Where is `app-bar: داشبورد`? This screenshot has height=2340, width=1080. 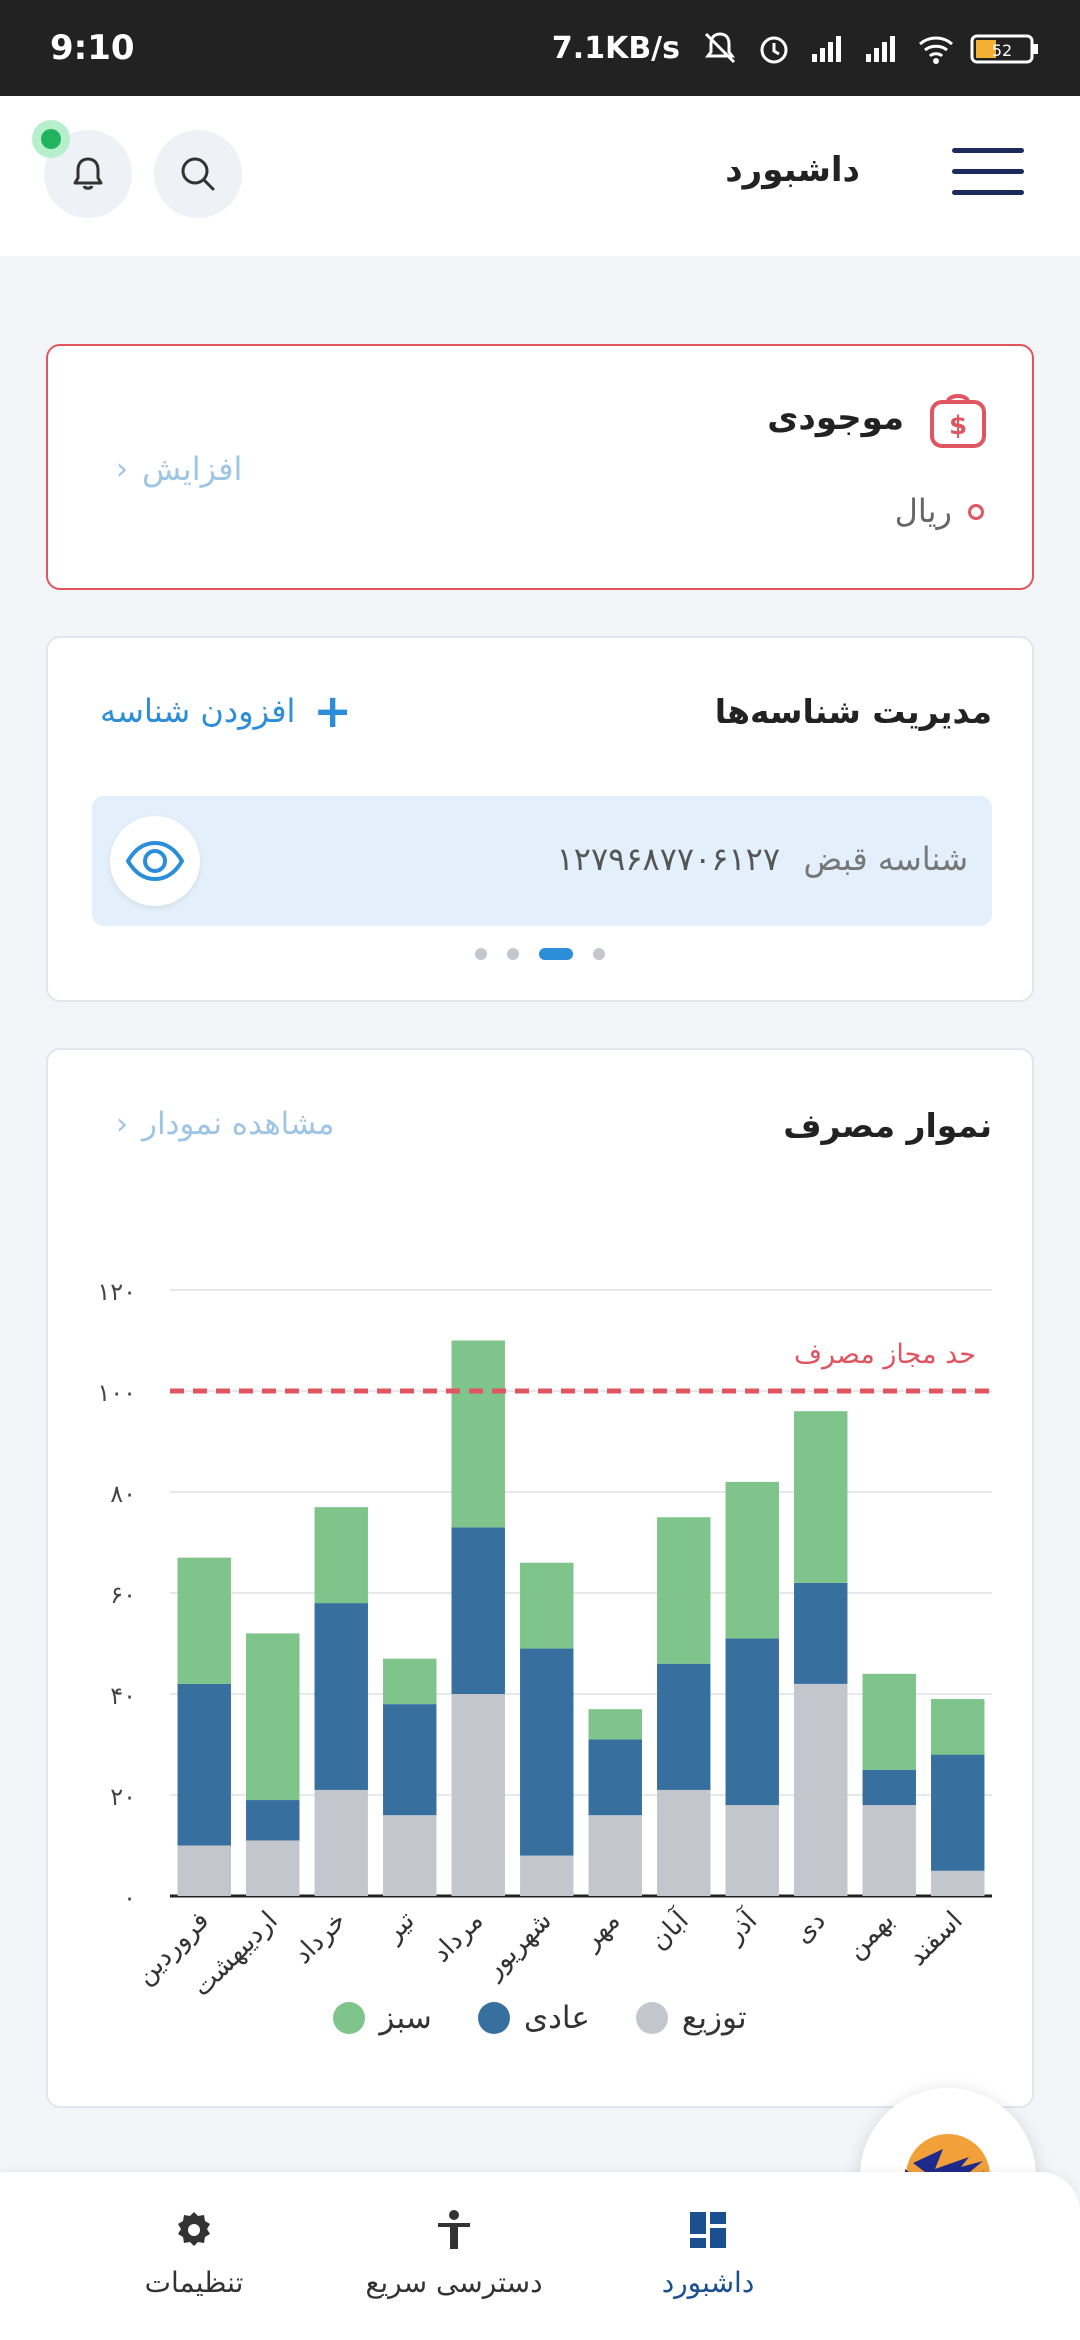
app-bar: داشبورد is located at coordinates (540, 176).